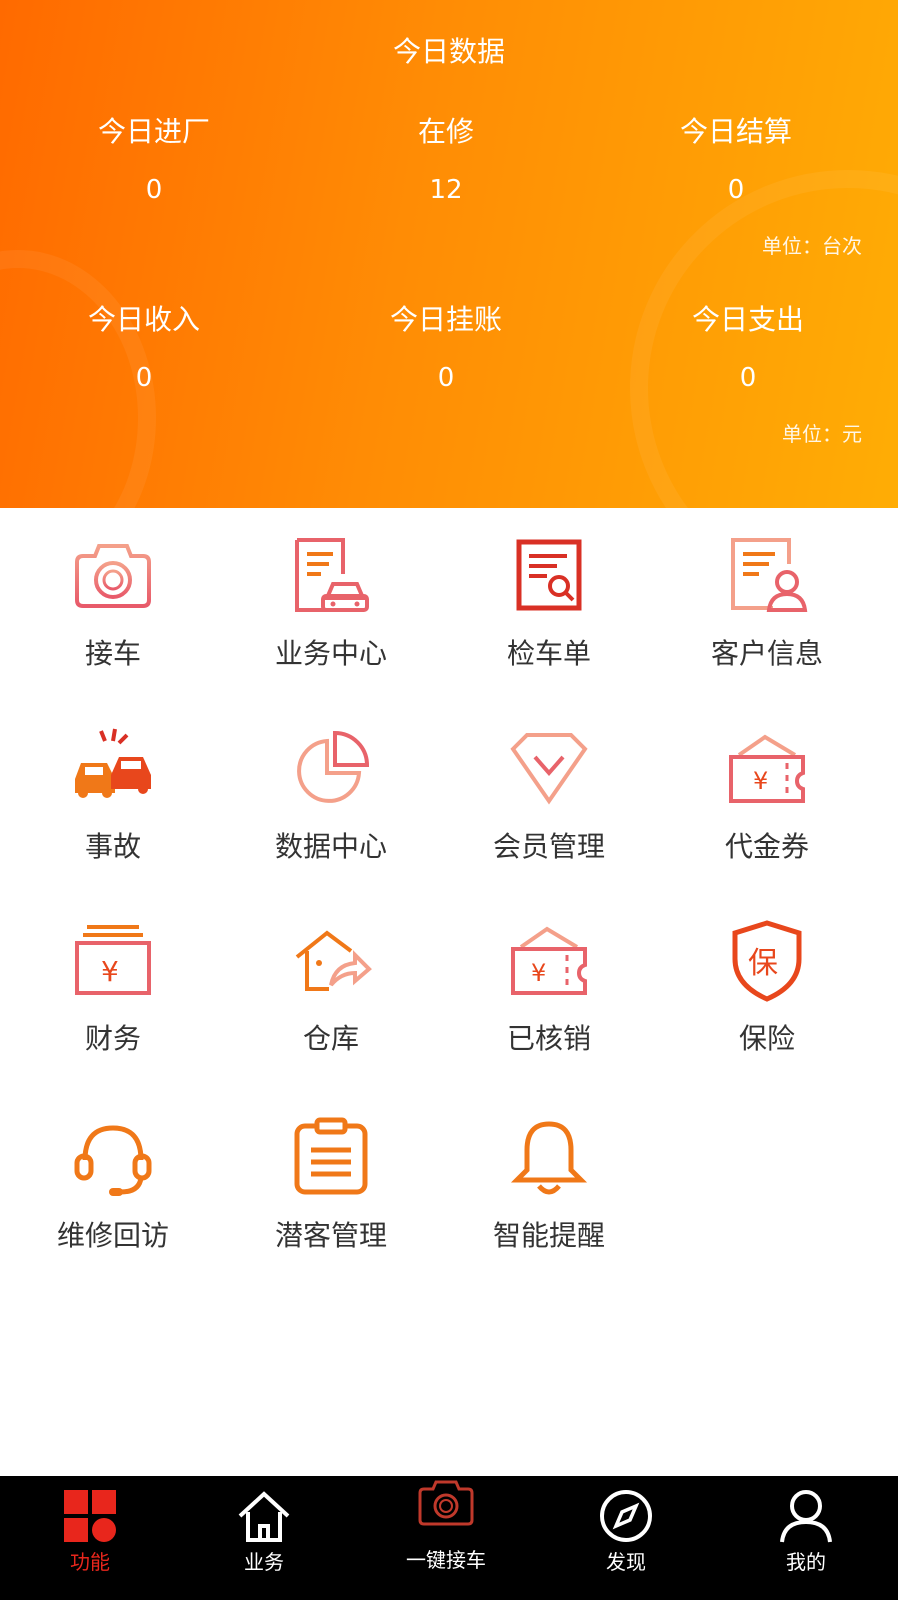  Describe the element at coordinates (806, 1516) in the screenshot. I see `user-icon` at that location.